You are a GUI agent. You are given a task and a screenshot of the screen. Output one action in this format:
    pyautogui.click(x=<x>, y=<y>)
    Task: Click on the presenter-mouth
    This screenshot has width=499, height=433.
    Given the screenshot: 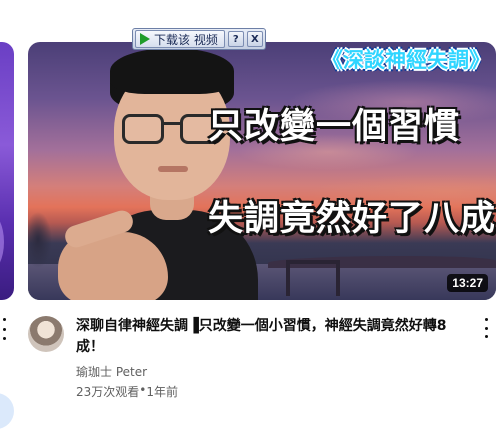 What is the action you would take?
    pyautogui.click(x=173, y=169)
    